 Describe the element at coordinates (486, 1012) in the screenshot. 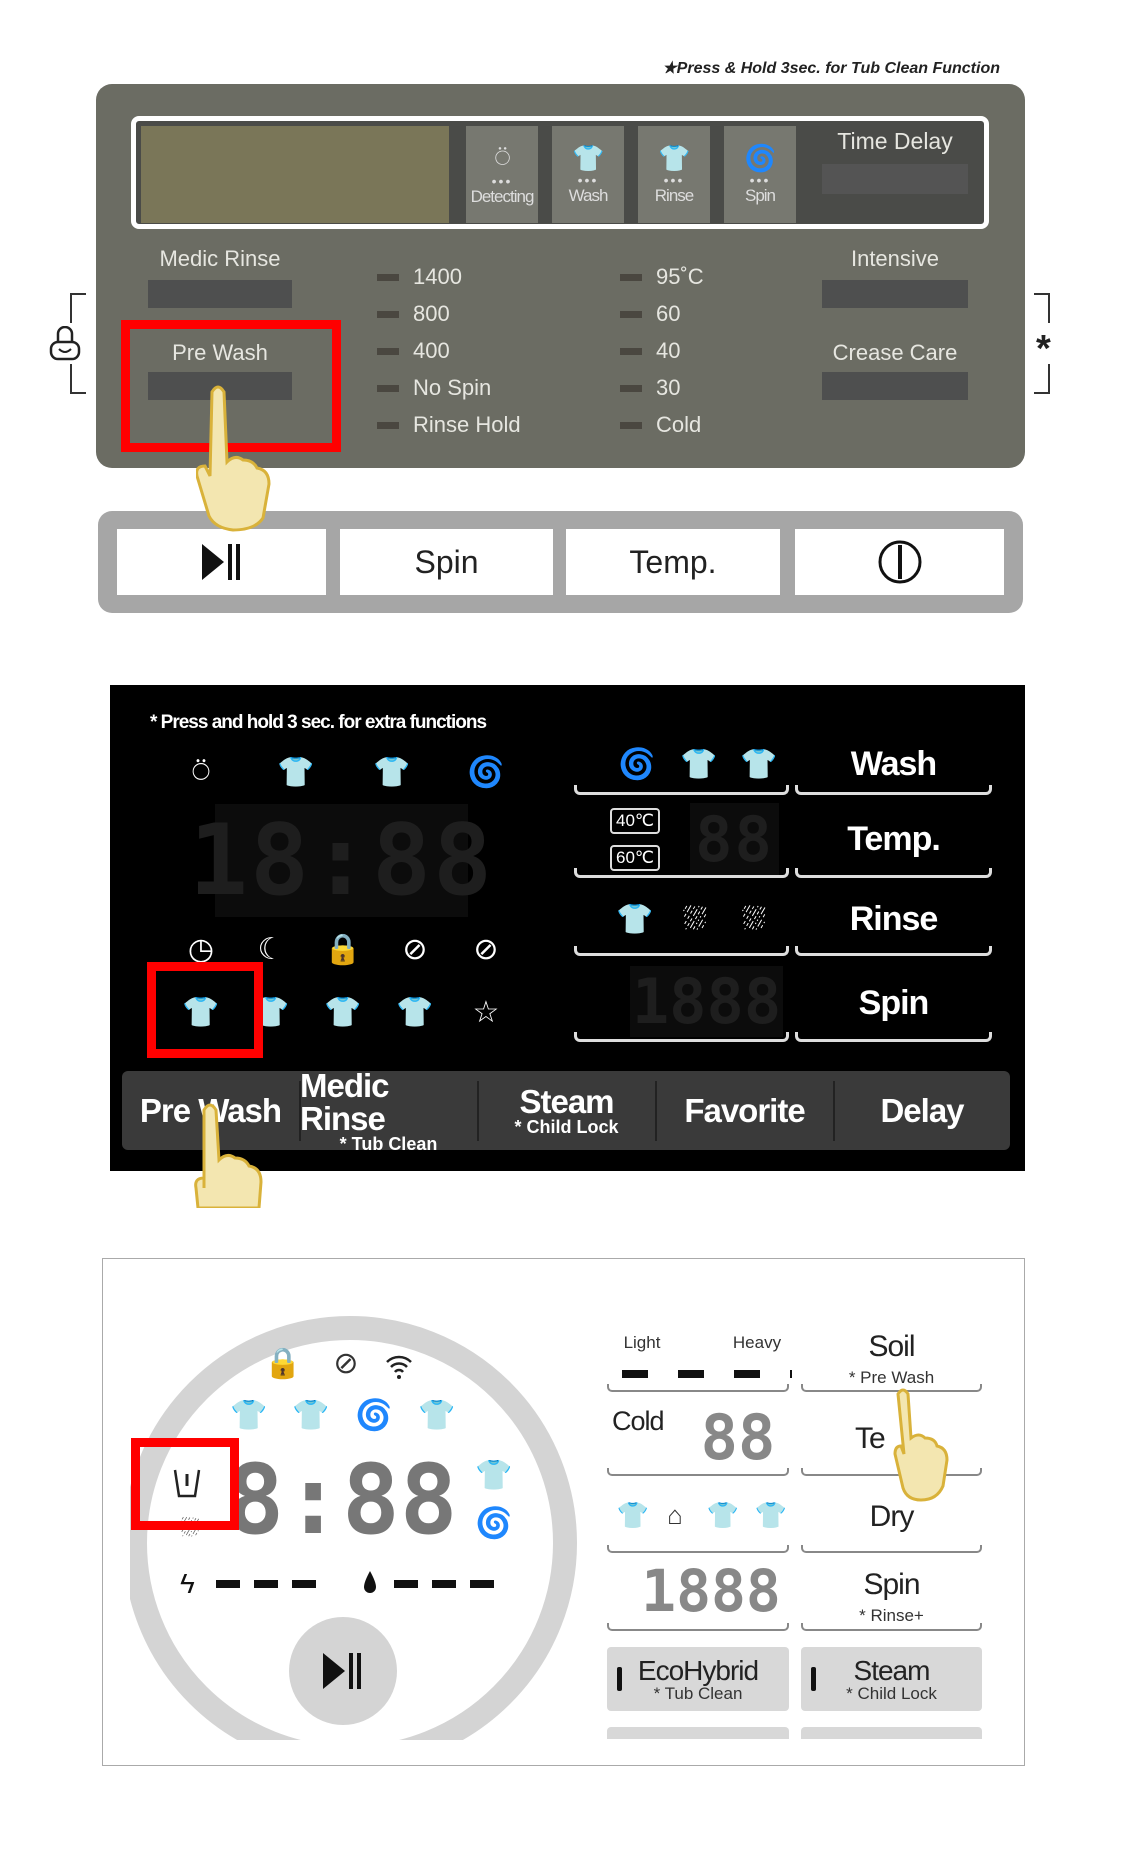

I see `favorite-icon: ☆` at that location.